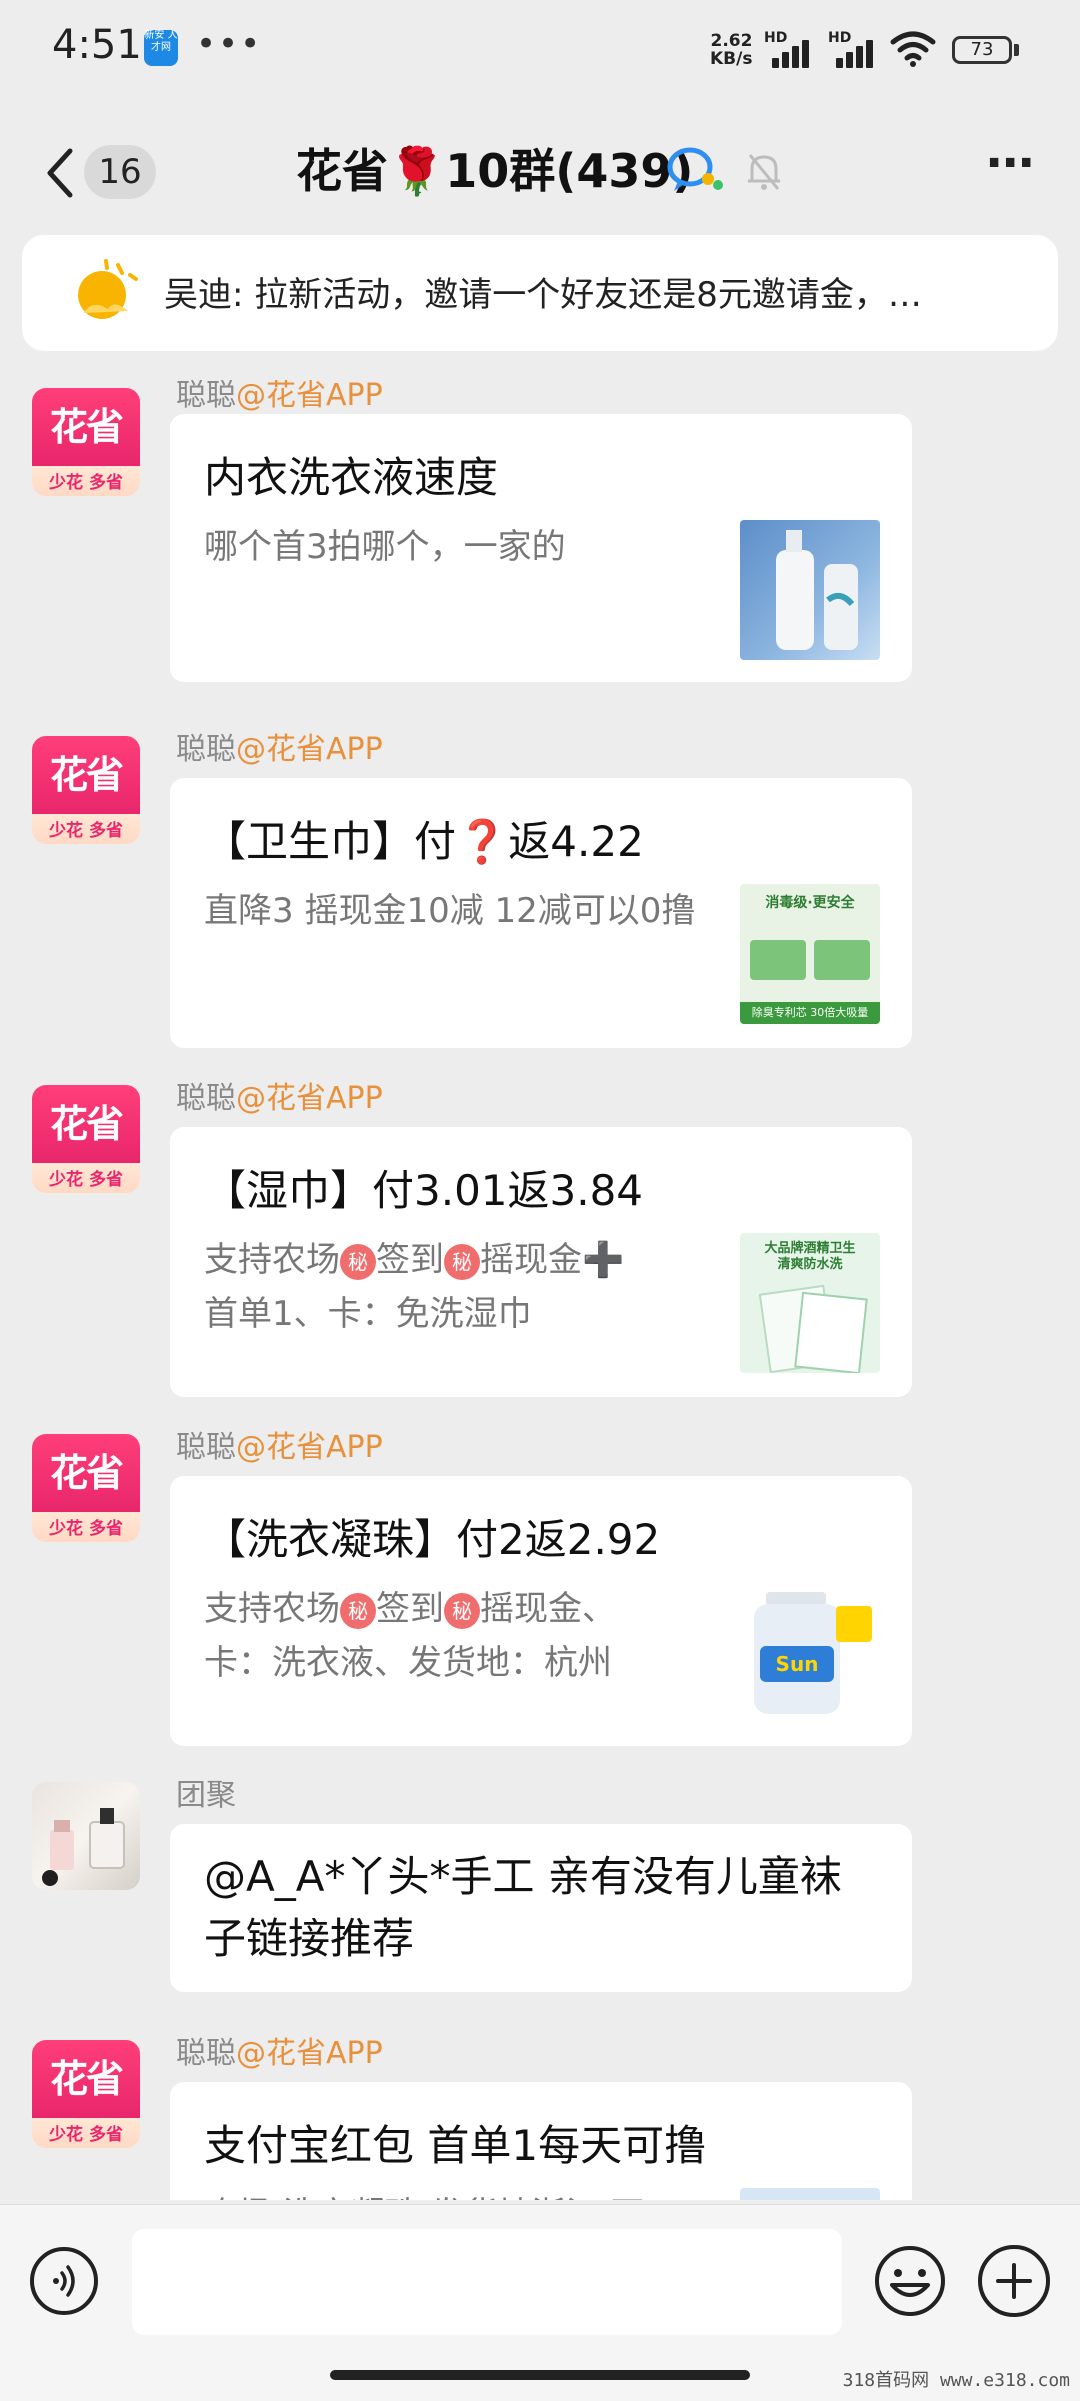 The image size is (1080, 2401). What do you see at coordinates (454, 1287) in the screenshot?
I see `card-description: 支持农场秘签到秘摇现金➕ 首单1、卡：免洗湿巾` at bounding box center [454, 1287].